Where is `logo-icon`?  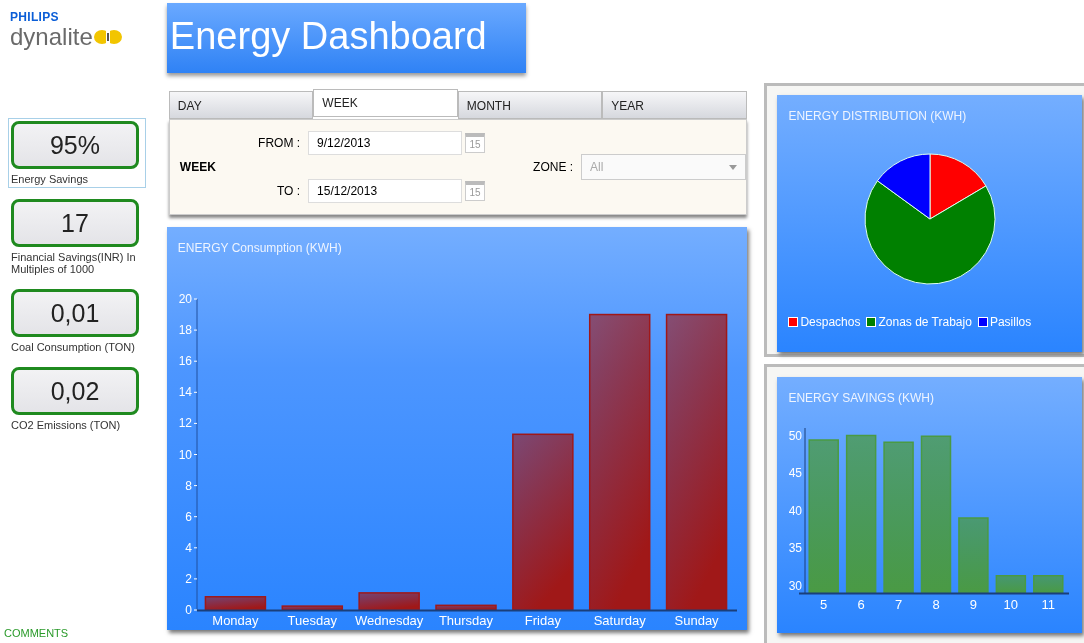
logo-icon is located at coordinates (107, 37).